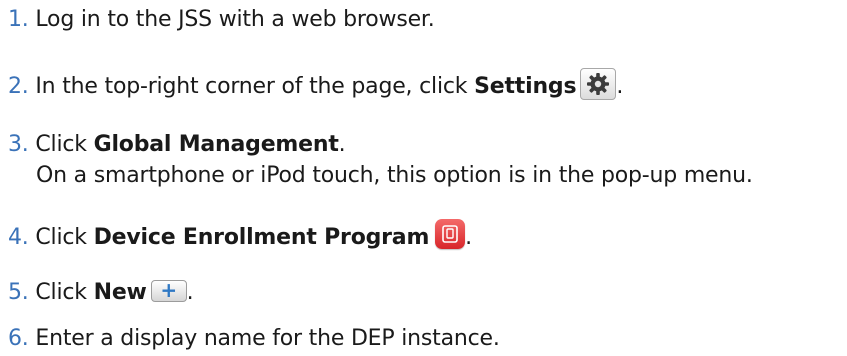  I want to click on step-4: 4. Click Device Enrollment Program., so click(240, 236).